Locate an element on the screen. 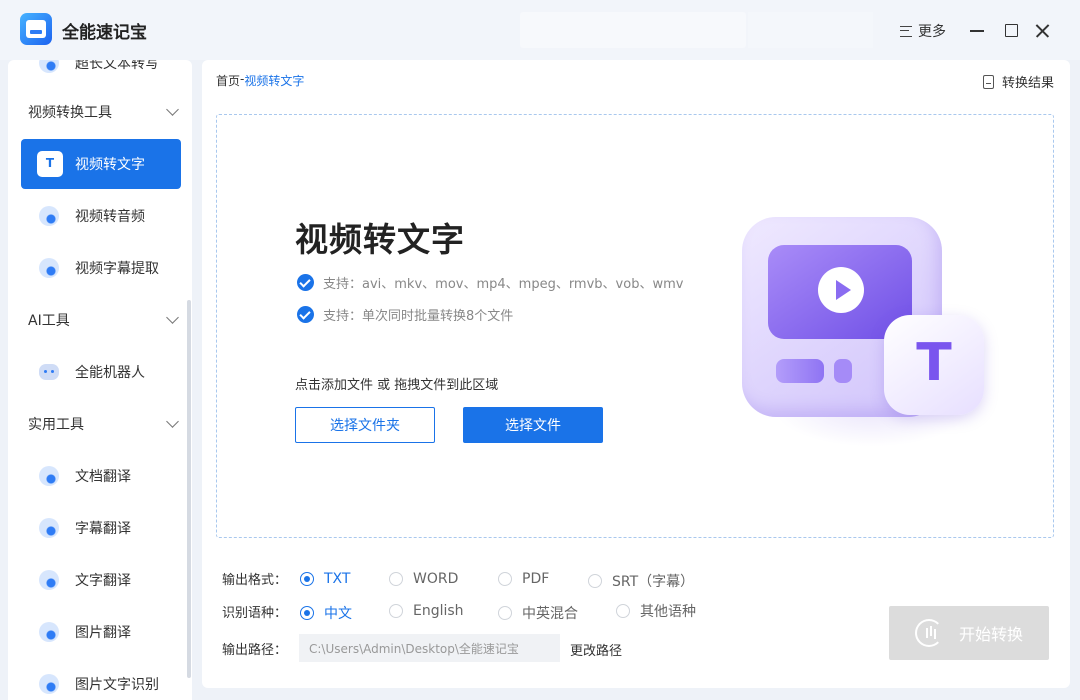  format-radio-pdf: PDF is located at coordinates (523, 579).